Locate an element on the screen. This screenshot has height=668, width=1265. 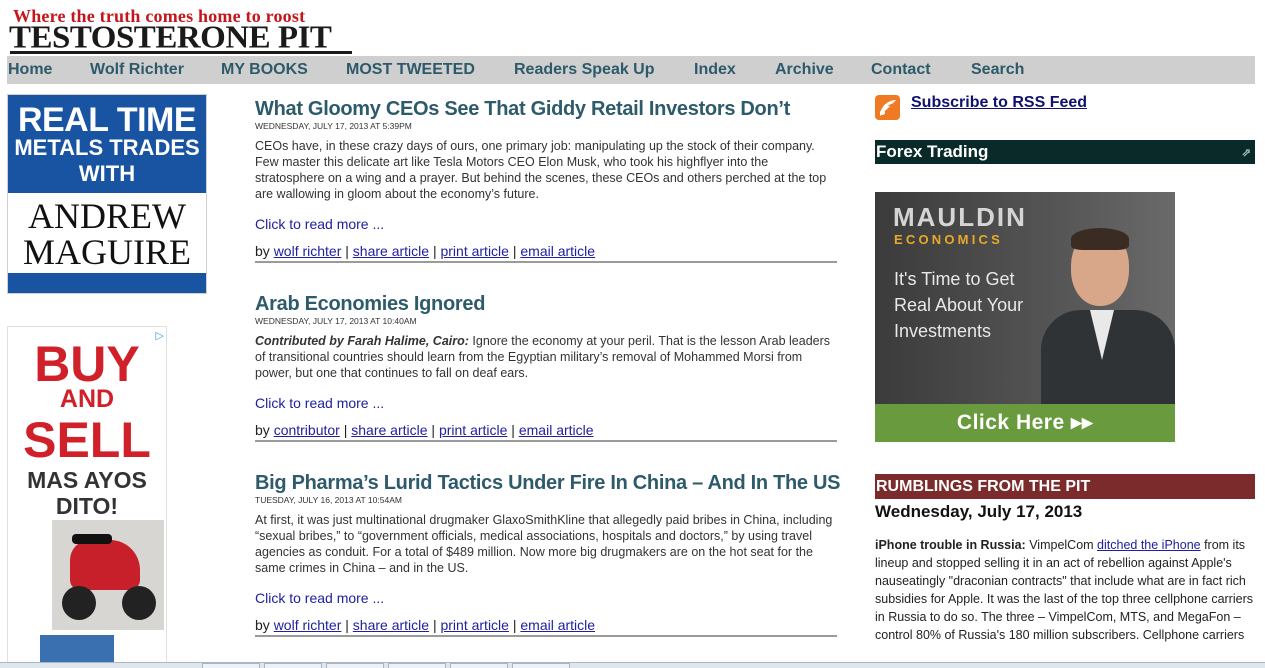
logo-underline is located at coordinates (181, 52).